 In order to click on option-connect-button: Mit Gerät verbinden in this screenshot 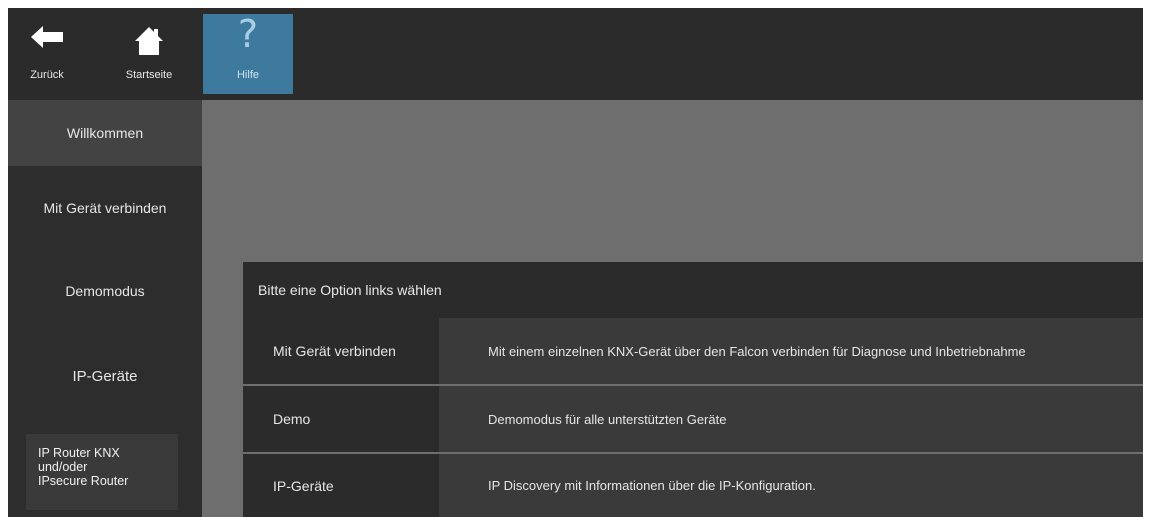, I will do `click(342, 351)`.